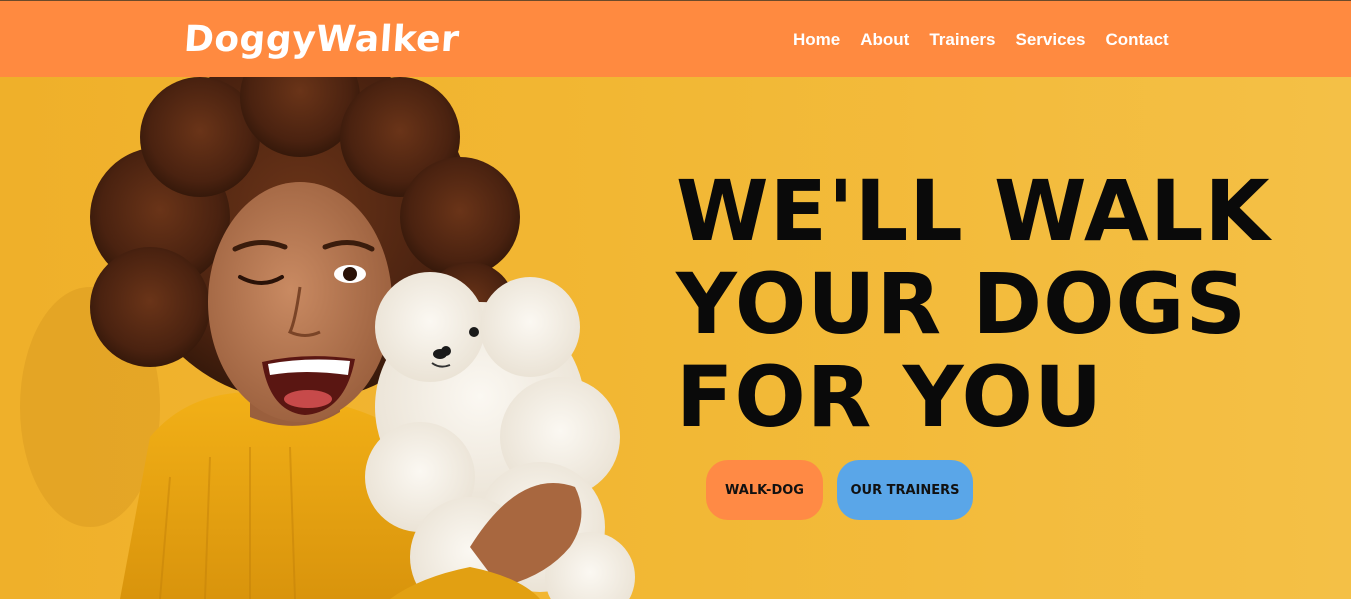 This screenshot has width=1351, height=599. Describe the element at coordinates (884, 40) in the screenshot. I see `nav-link-about: About` at that location.